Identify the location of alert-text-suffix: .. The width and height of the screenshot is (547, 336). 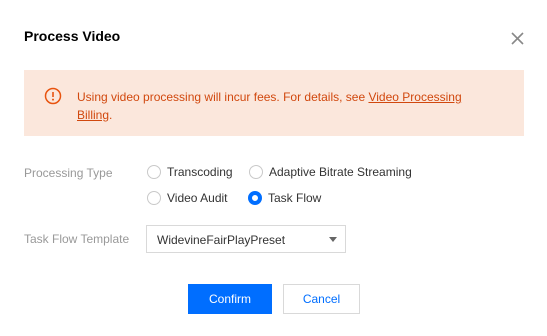
(111, 115).